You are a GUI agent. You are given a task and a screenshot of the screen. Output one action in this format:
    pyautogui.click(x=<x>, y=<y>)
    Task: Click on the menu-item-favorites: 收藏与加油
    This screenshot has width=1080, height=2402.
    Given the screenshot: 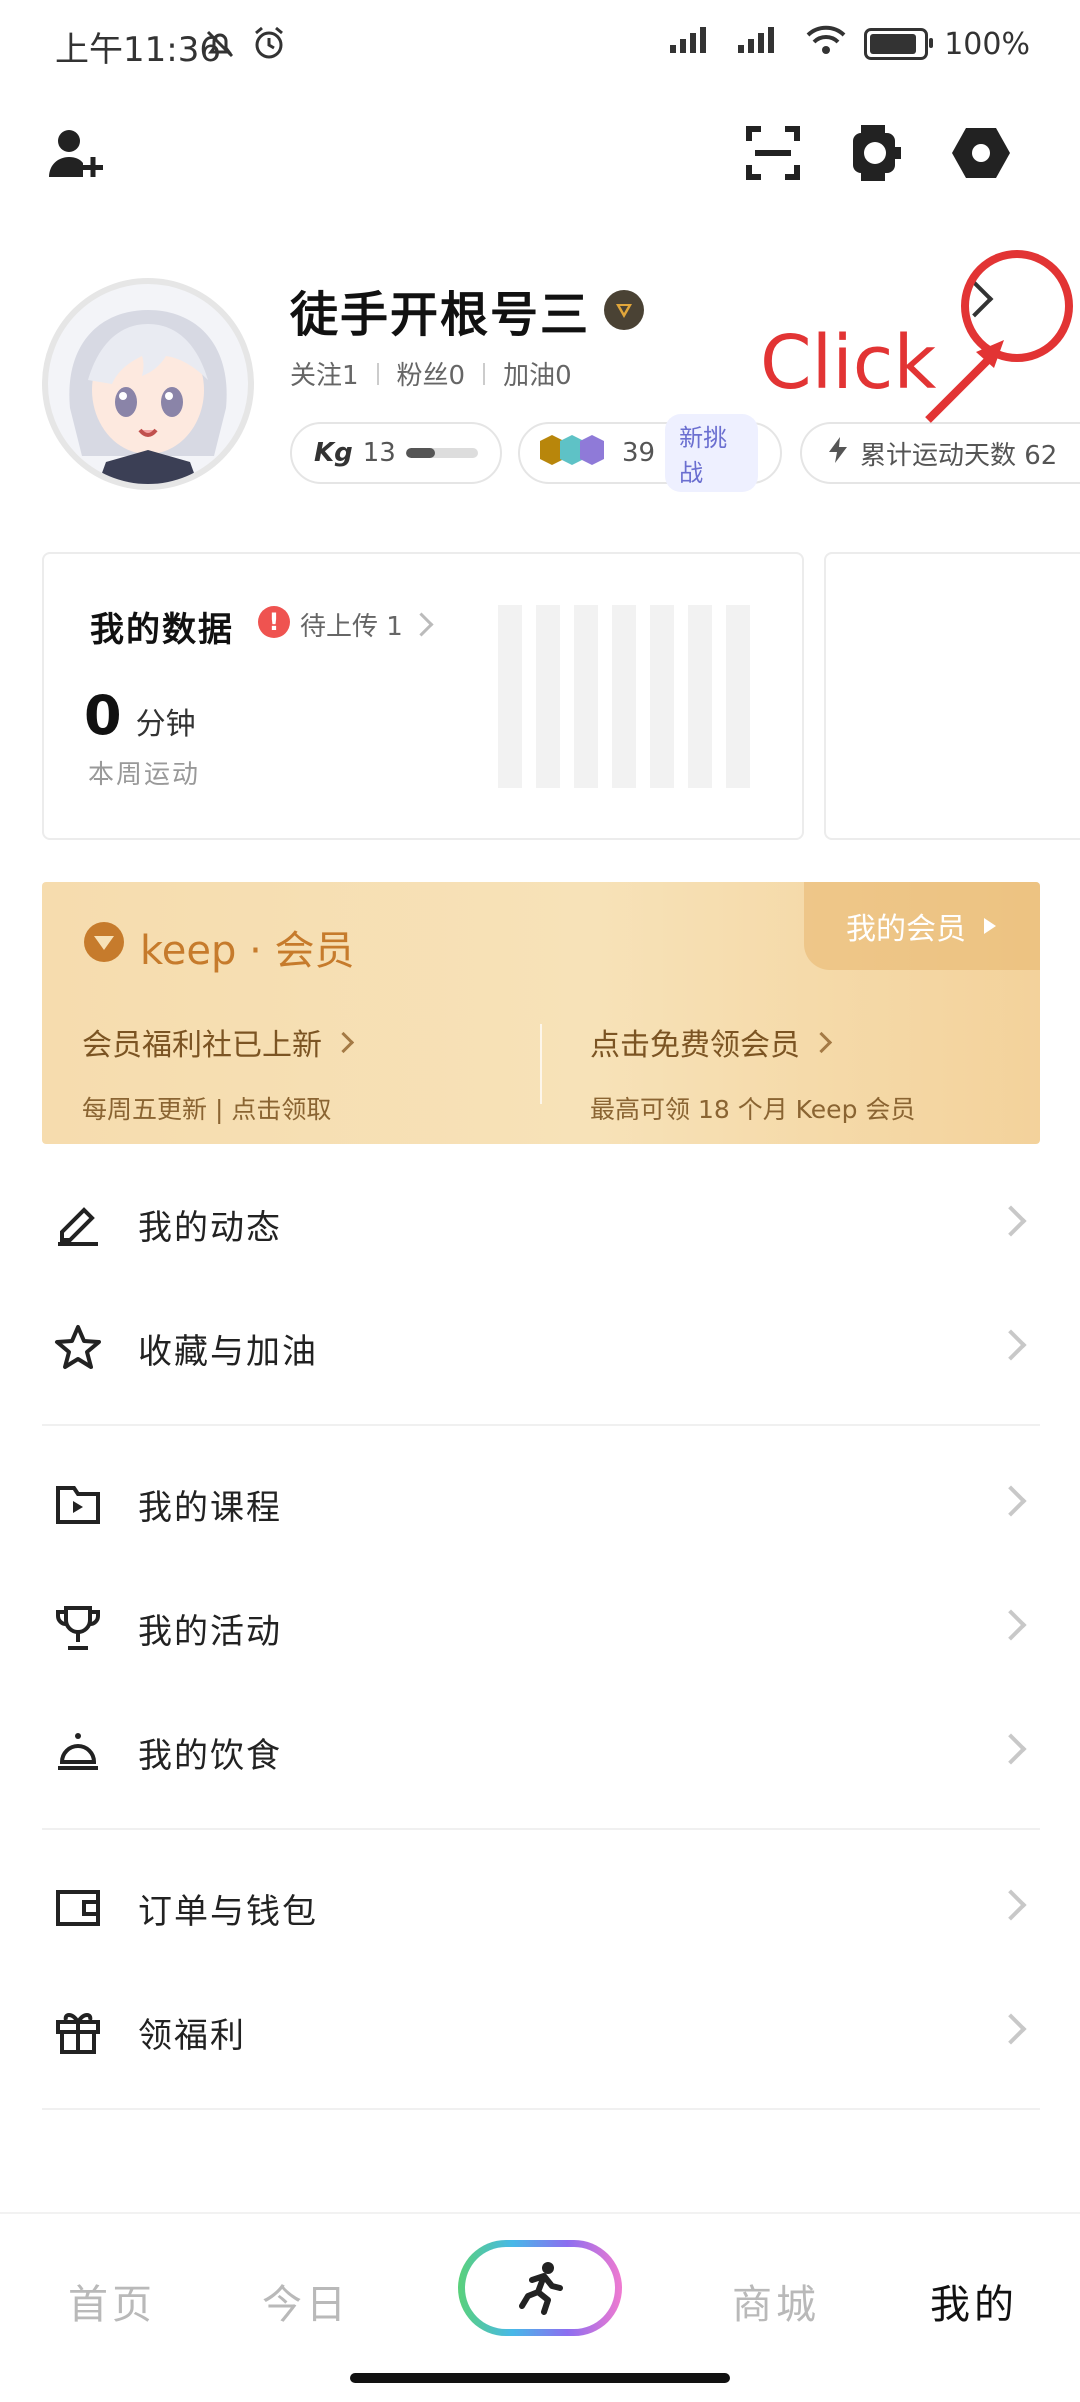 What is the action you would take?
    pyautogui.click(x=541, y=1348)
    